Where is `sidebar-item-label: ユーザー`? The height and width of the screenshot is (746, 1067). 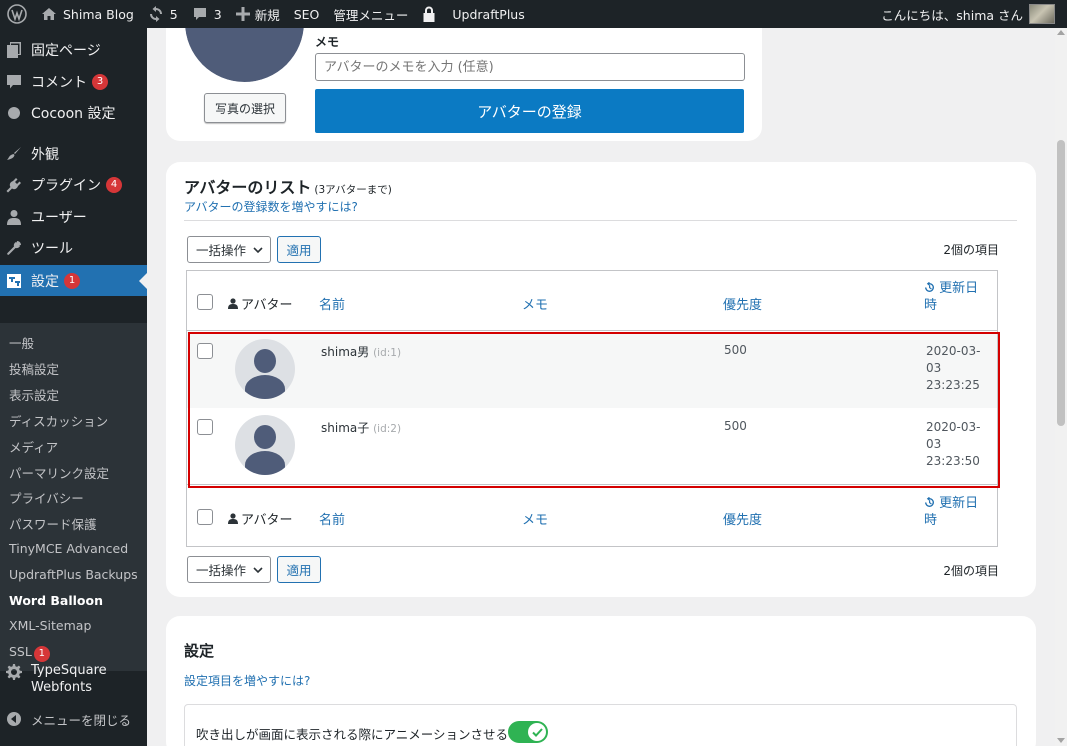 sidebar-item-label: ユーザー is located at coordinates (59, 218).